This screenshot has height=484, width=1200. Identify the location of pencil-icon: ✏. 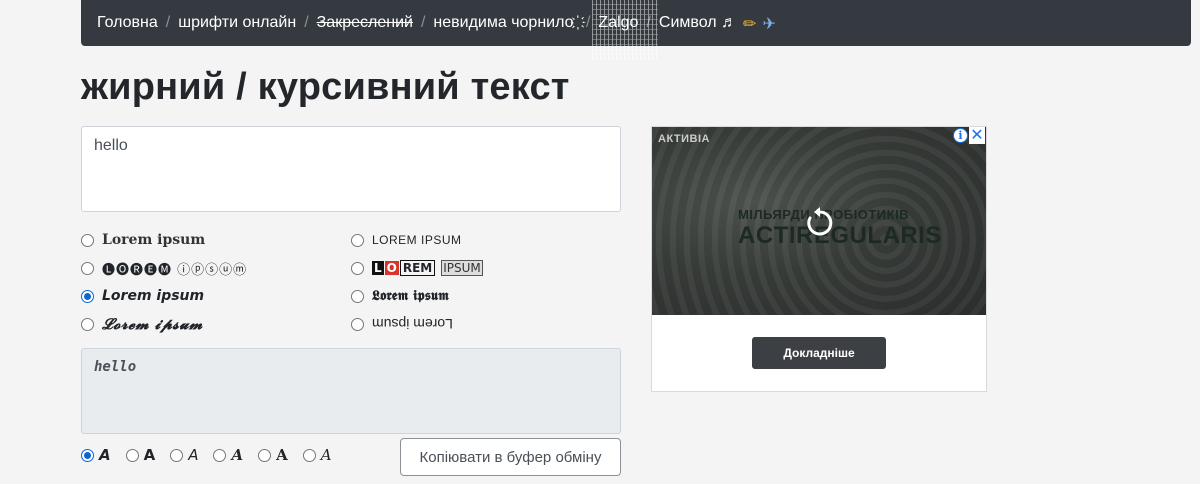
(750, 23).